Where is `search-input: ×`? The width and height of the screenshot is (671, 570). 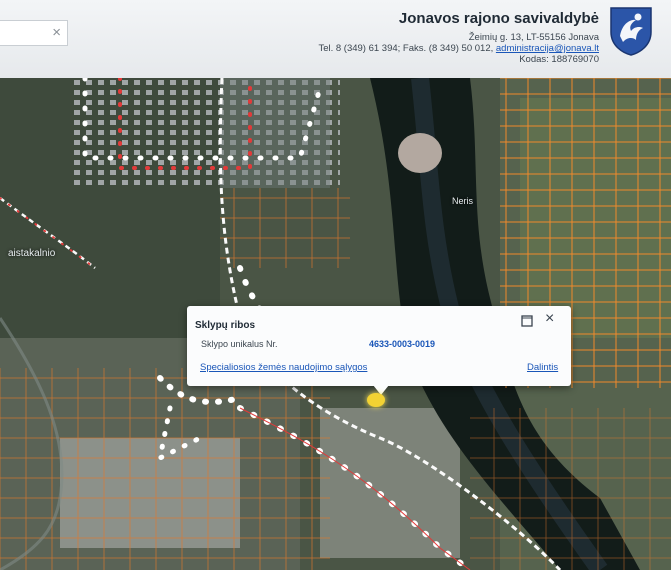 search-input: × is located at coordinates (34, 33).